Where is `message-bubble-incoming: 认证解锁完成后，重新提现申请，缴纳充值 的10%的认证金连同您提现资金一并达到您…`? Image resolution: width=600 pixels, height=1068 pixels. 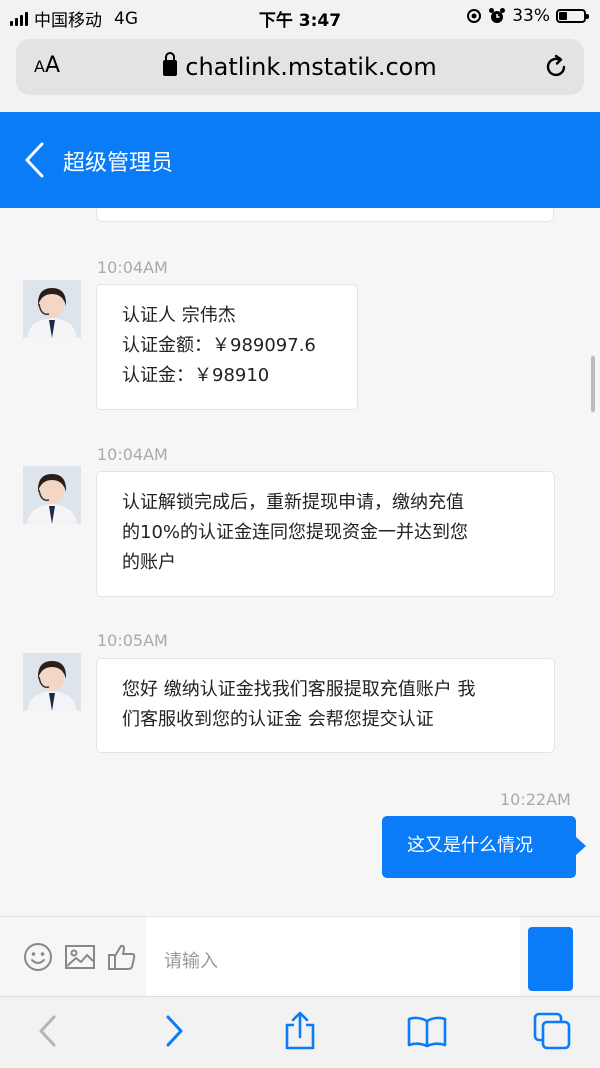 message-bubble-incoming: 认证解锁完成后，重新提现申请，缴纳充值 的10%的认证金连同您提现资金一并达到您… is located at coordinates (325, 534).